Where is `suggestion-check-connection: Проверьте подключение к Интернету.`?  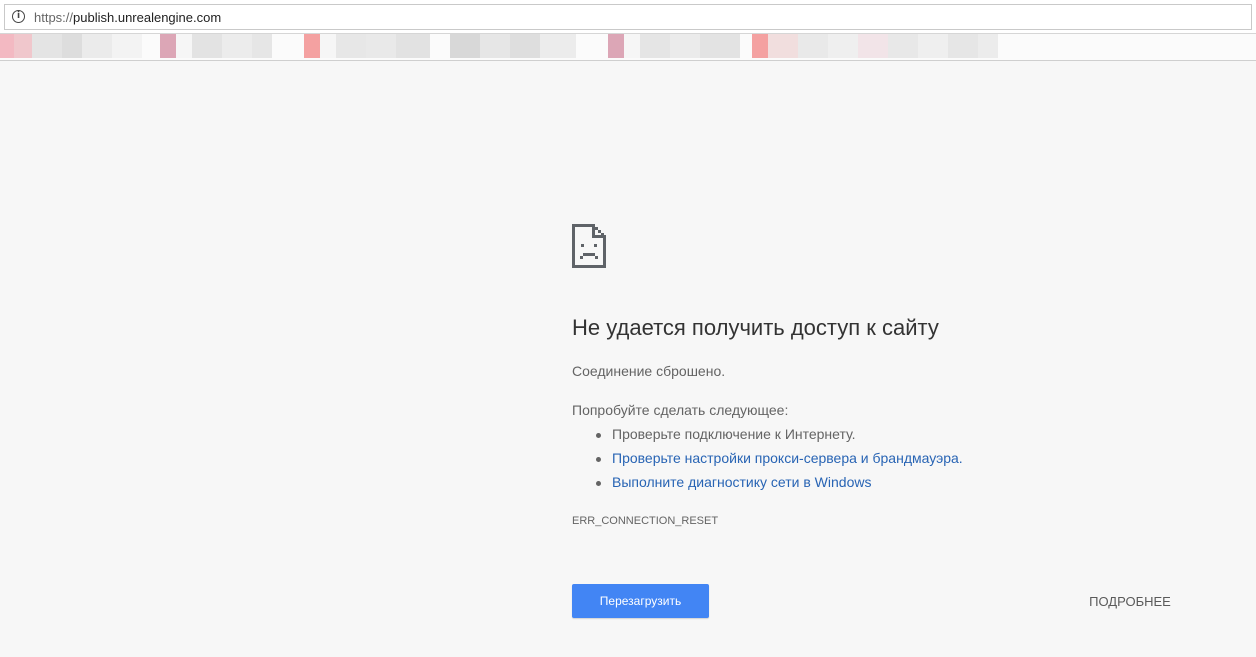 suggestion-check-connection: Проверьте подключение к Интернету. is located at coordinates (734, 434).